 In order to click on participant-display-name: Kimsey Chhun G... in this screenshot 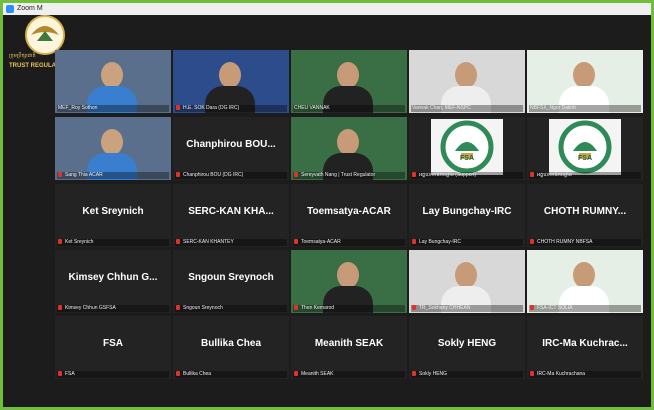, I will do `click(113, 277)`.